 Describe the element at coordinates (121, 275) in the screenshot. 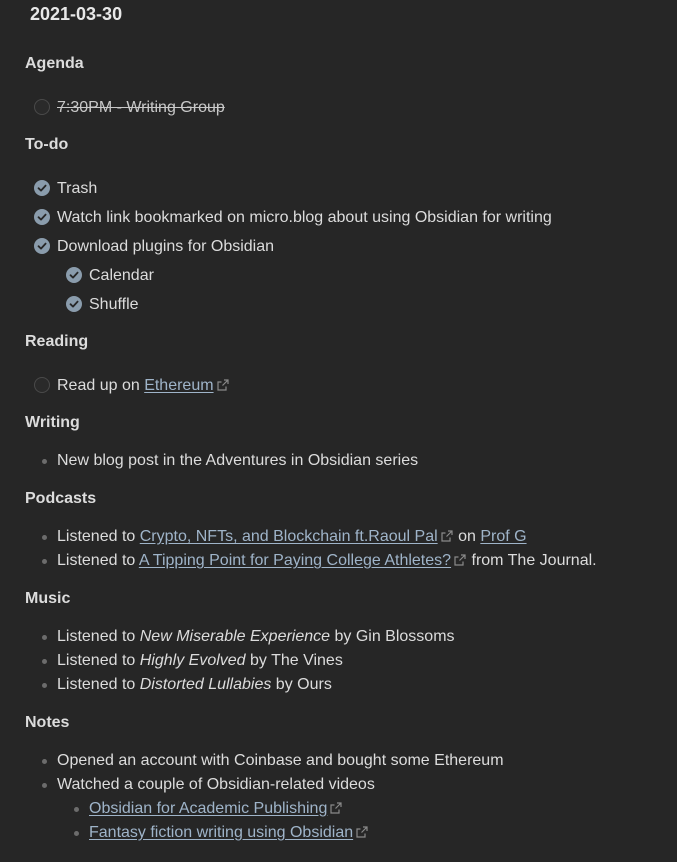

I see `todo-subitem-label: Calendar` at that location.